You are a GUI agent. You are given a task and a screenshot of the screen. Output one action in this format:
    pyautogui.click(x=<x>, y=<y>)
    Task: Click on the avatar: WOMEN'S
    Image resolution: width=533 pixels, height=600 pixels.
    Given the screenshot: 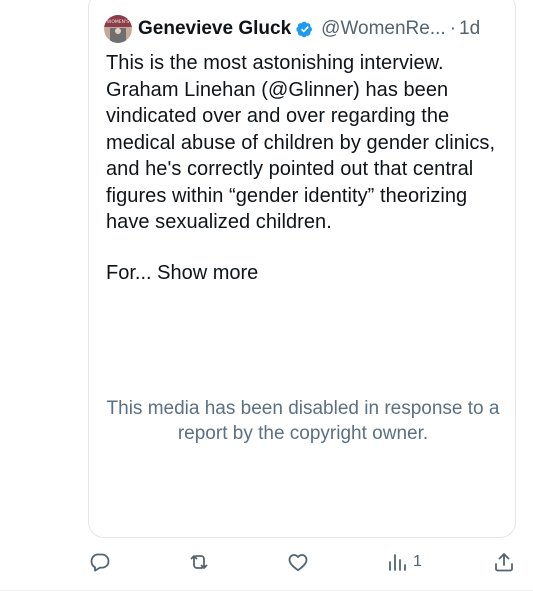 What is the action you would take?
    pyautogui.click(x=118, y=29)
    